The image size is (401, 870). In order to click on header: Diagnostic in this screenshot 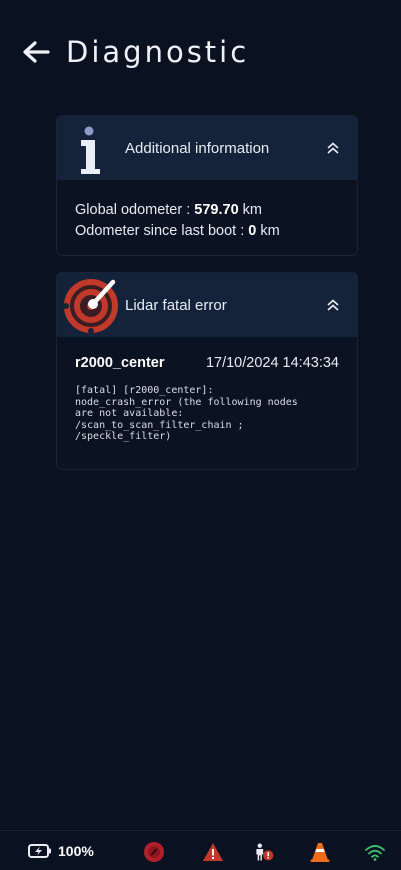, I will do `click(134, 52)`.